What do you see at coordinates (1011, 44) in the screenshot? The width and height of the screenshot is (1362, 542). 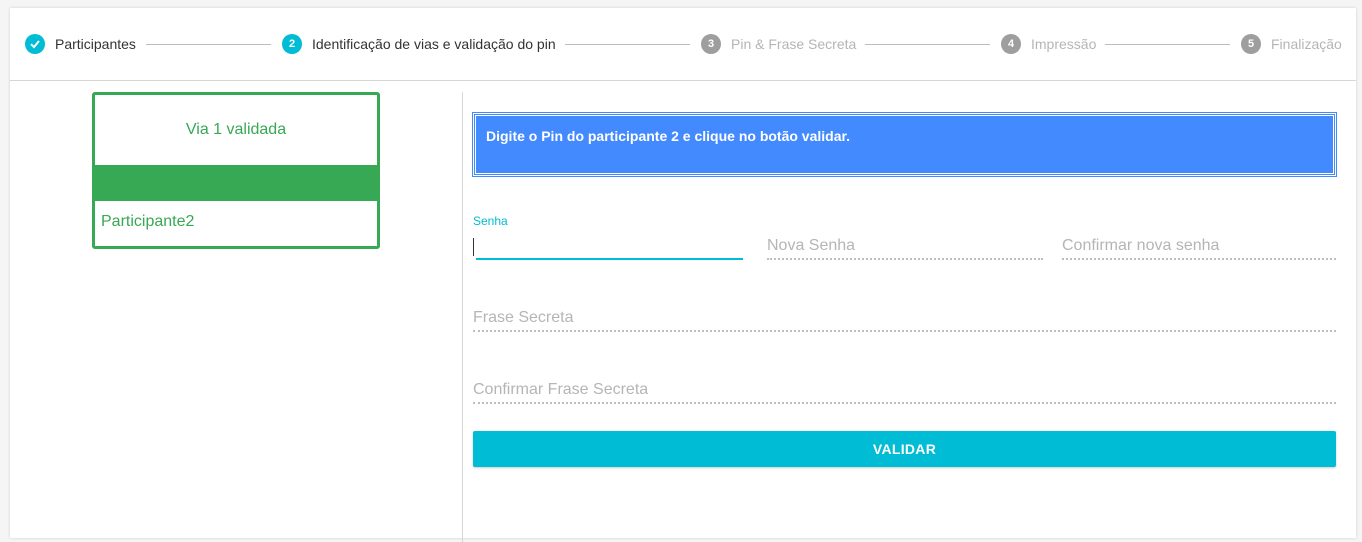 I see `step-number-badge: 4` at bounding box center [1011, 44].